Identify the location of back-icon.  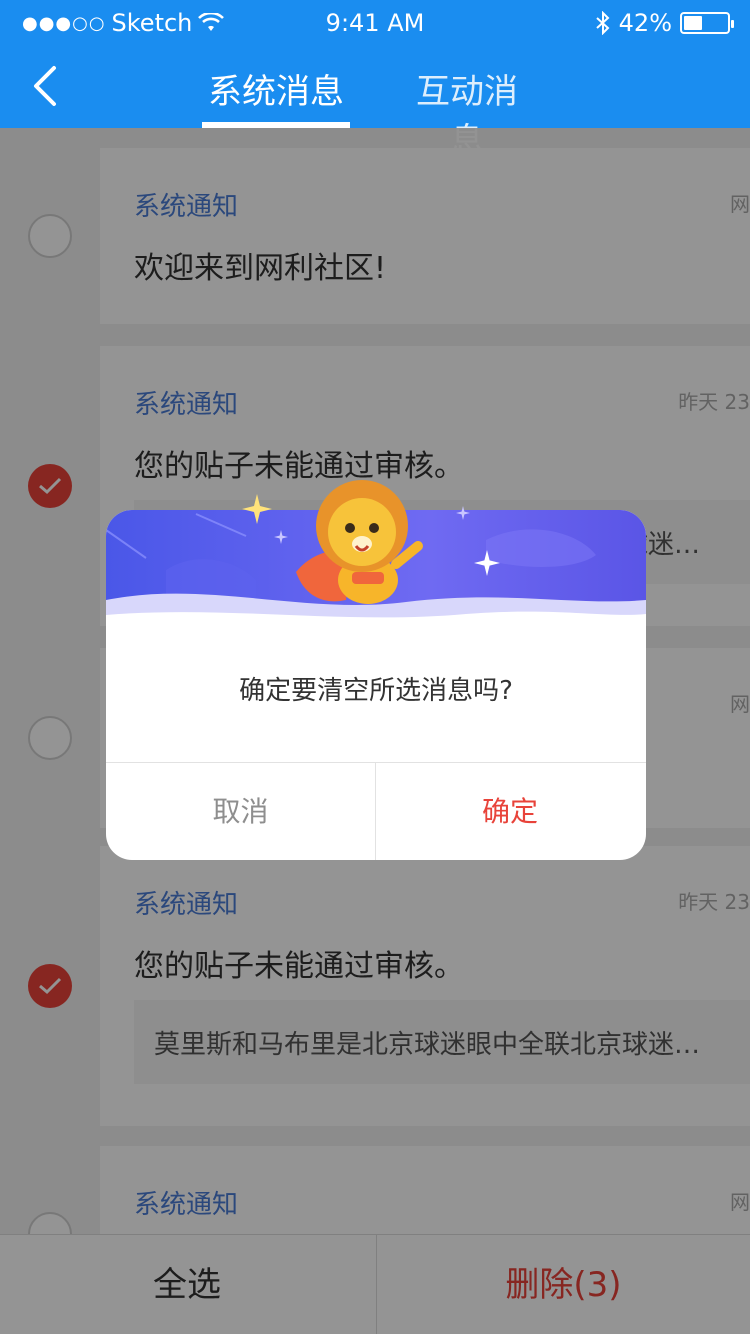
(48, 86).